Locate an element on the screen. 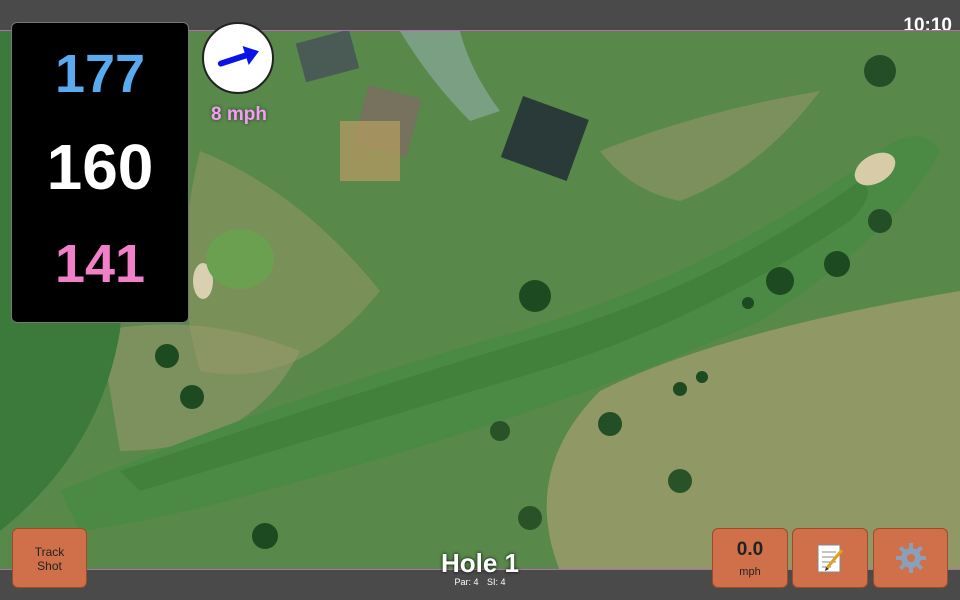 The image size is (960, 600). settings-button is located at coordinates (910, 558).